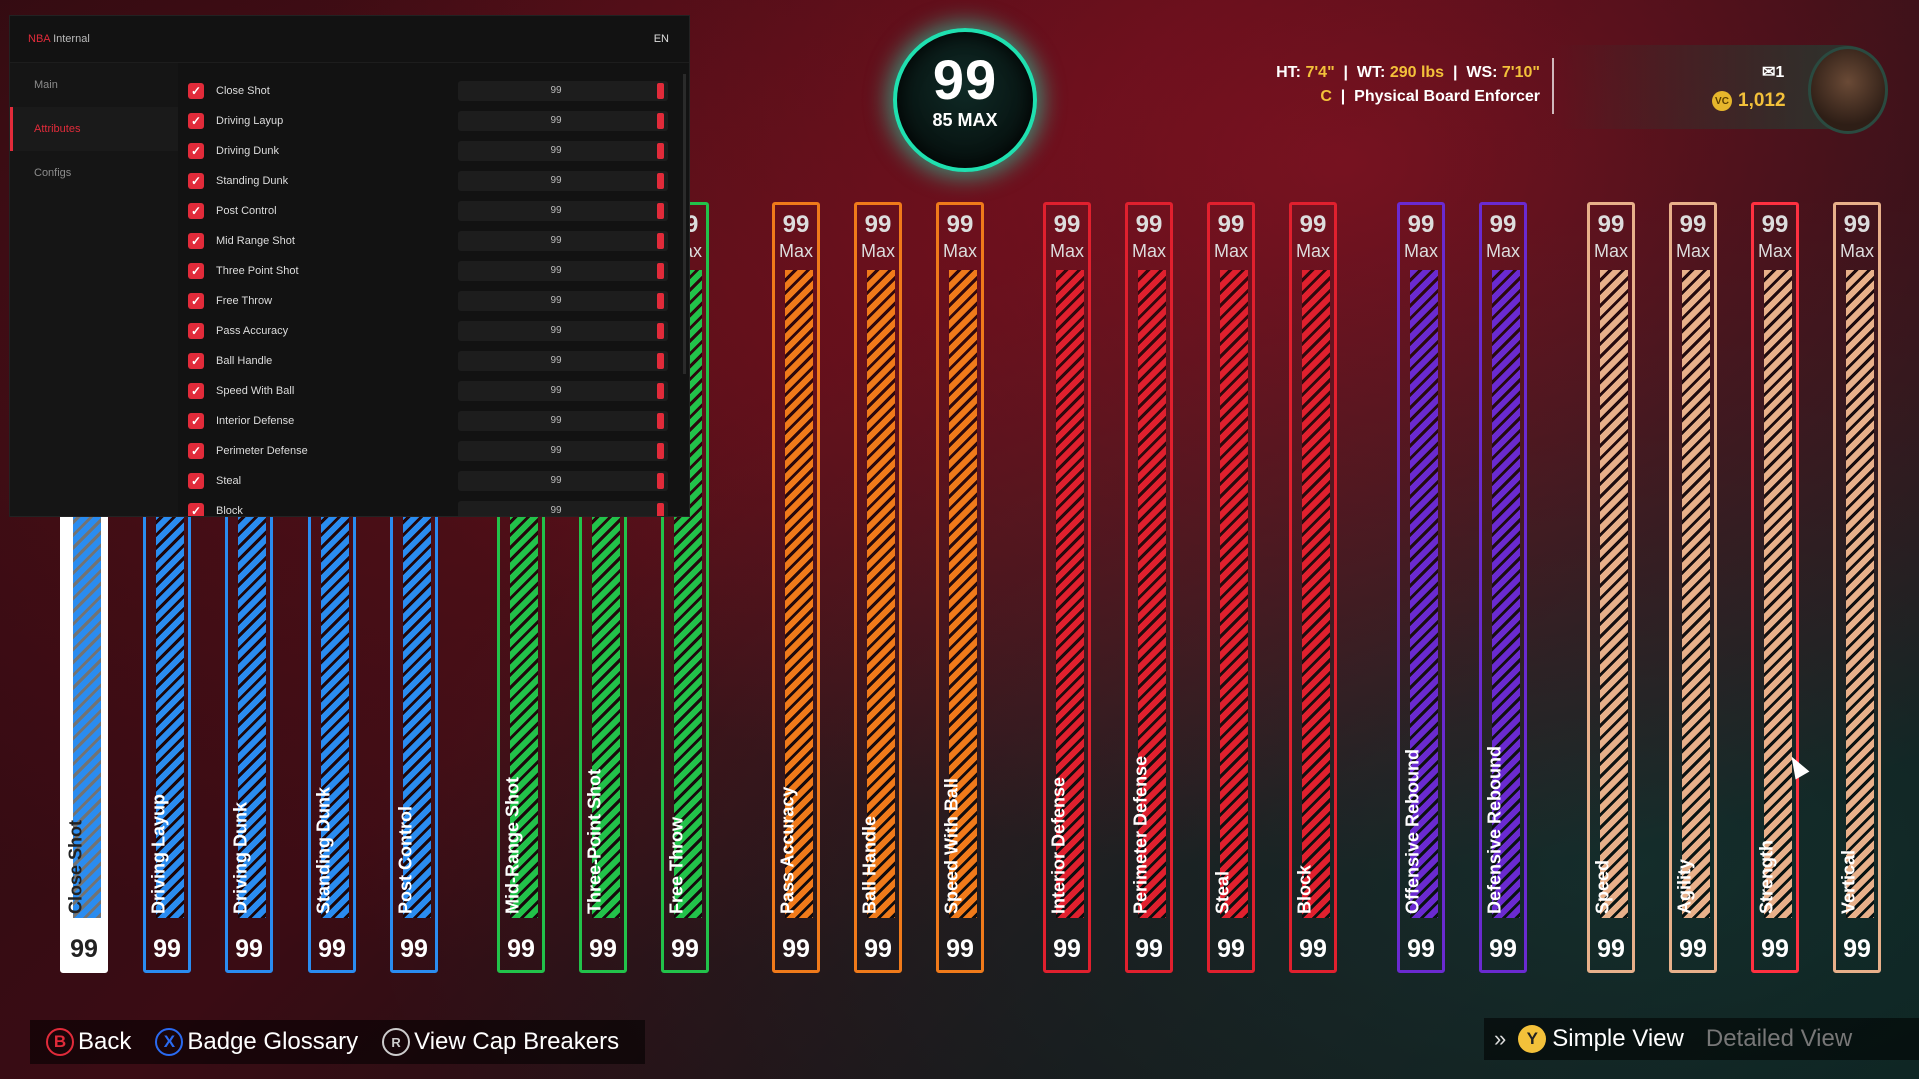 Image resolution: width=1919 pixels, height=1079 pixels. What do you see at coordinates (1503, 587) in the screenshot?
I see `attribute-bar: 99 Max Defensive Rebound 99` at bounding box center [1503, 587].